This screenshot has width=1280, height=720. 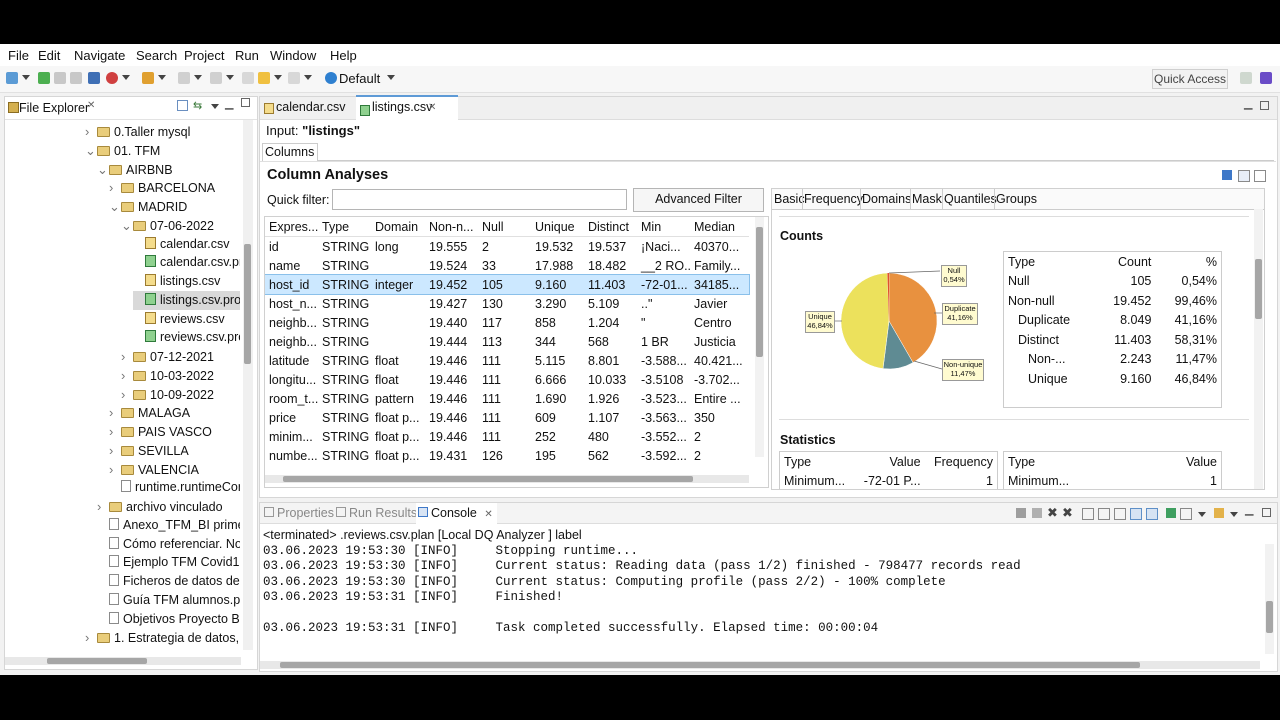 I want to click on tree-item: listings.csv, so click(x=176, y=281).